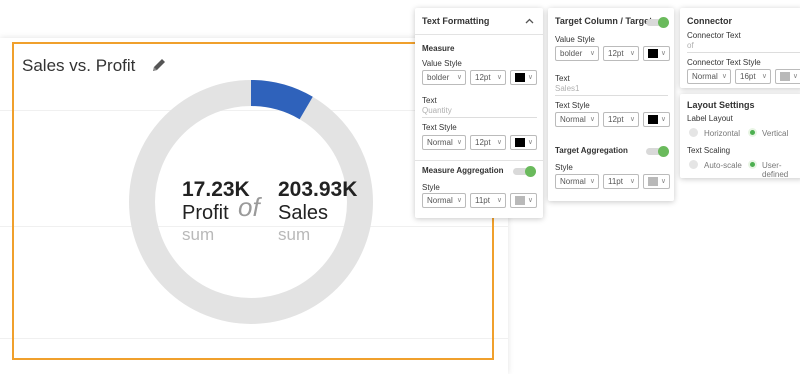 The width and height of the screenshot is (800, 374). Describe the element at coordinates (722, 133) in the screenshot. I see `radio-horizontal-label: Horizontal` at that location.